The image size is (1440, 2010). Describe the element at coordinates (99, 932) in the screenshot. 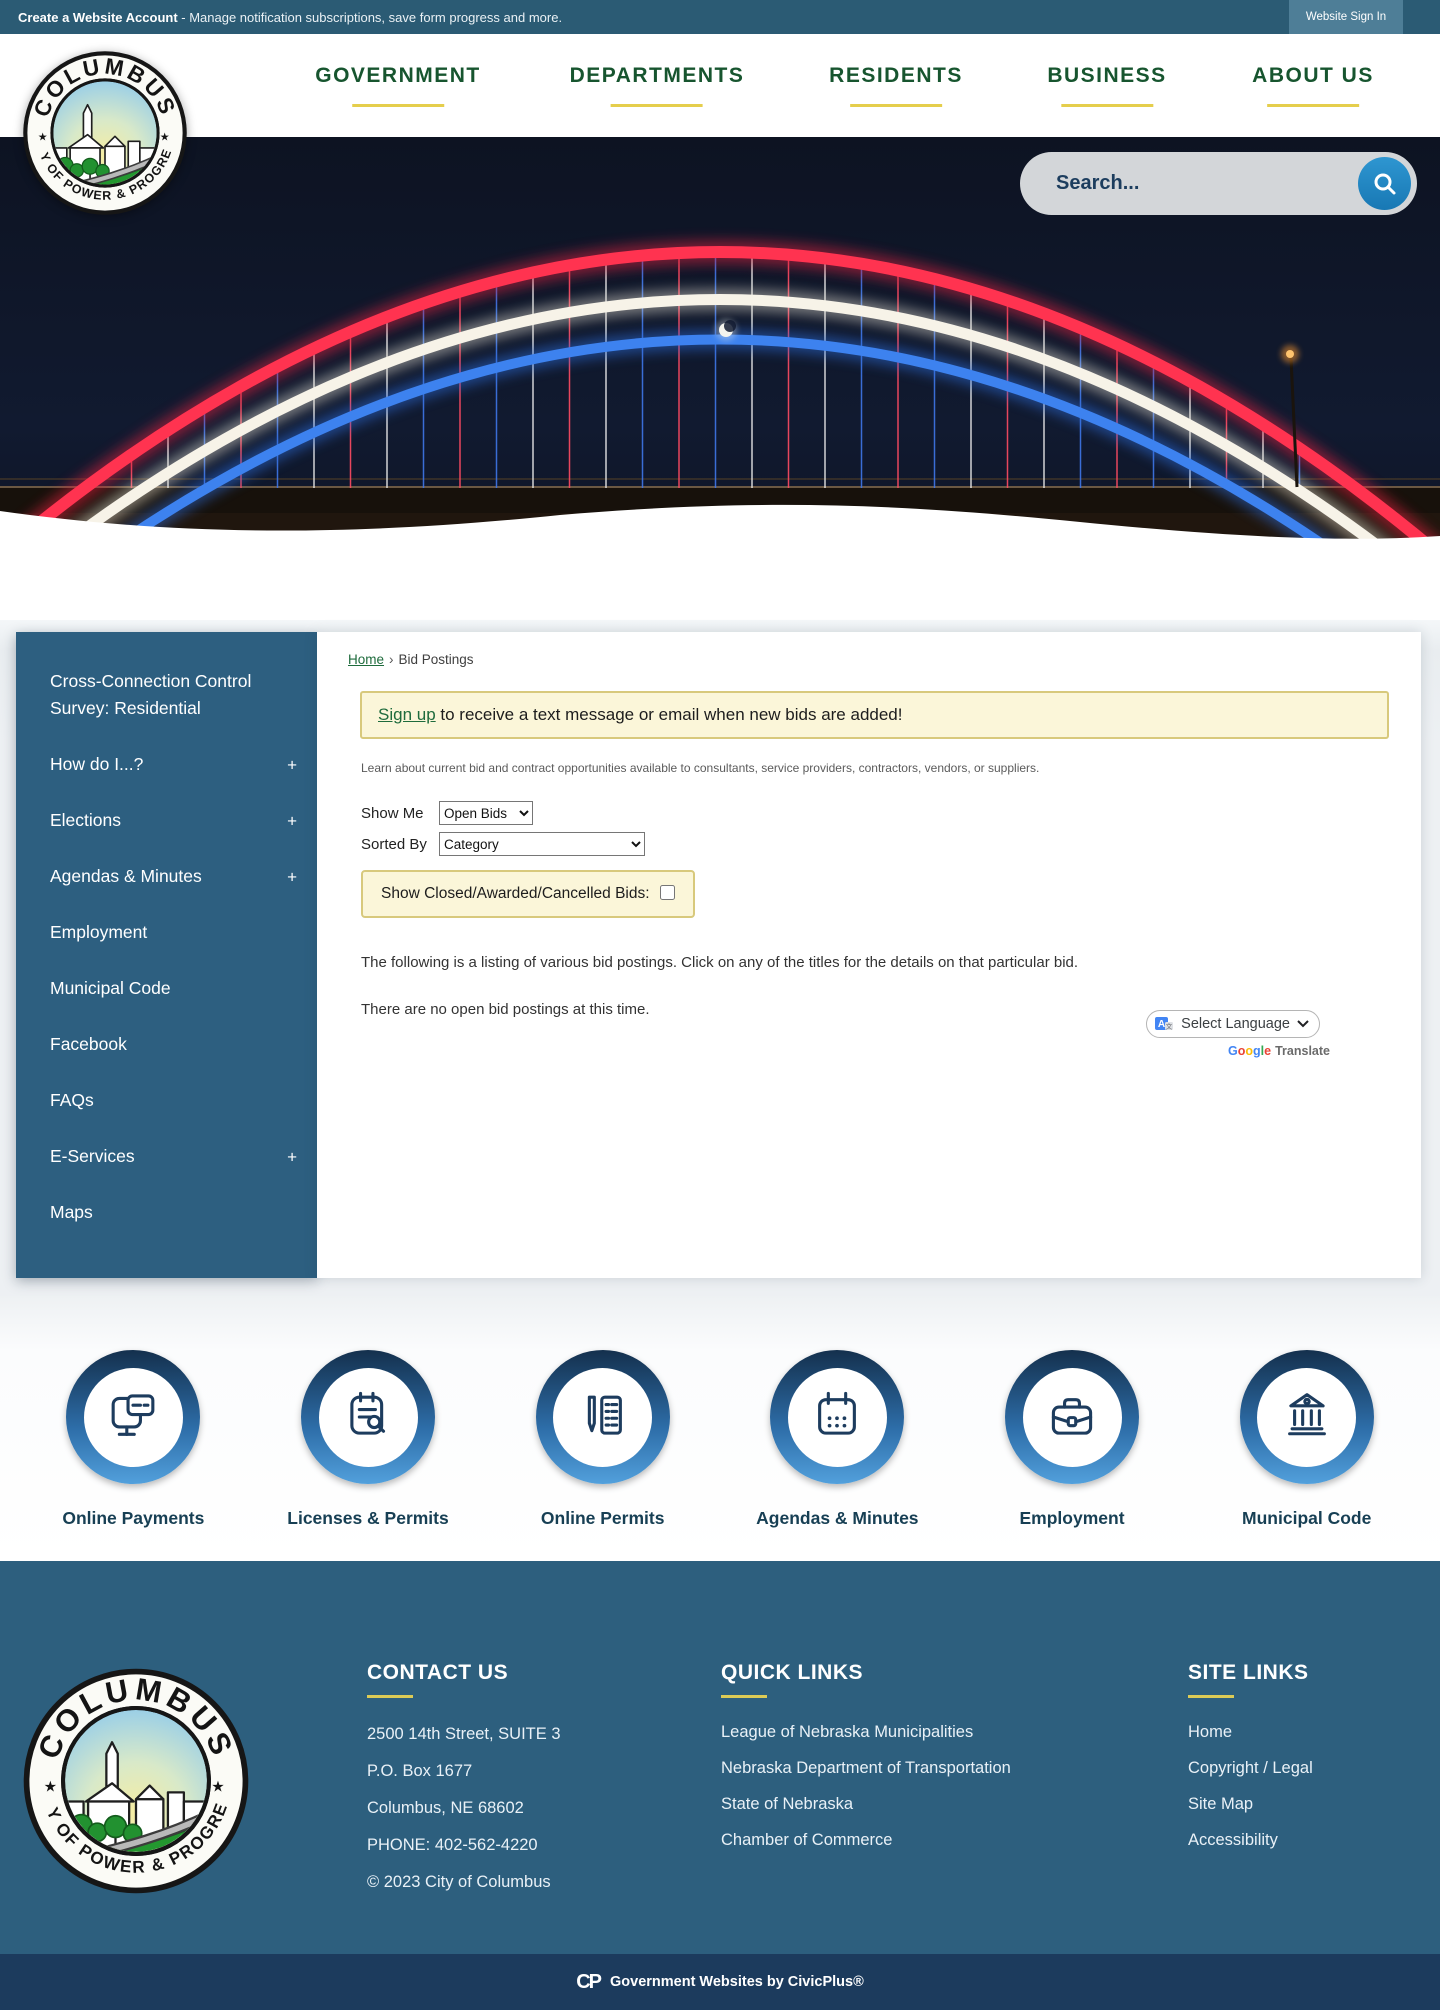

I see `sidebar-item-label: Employment` at that location.